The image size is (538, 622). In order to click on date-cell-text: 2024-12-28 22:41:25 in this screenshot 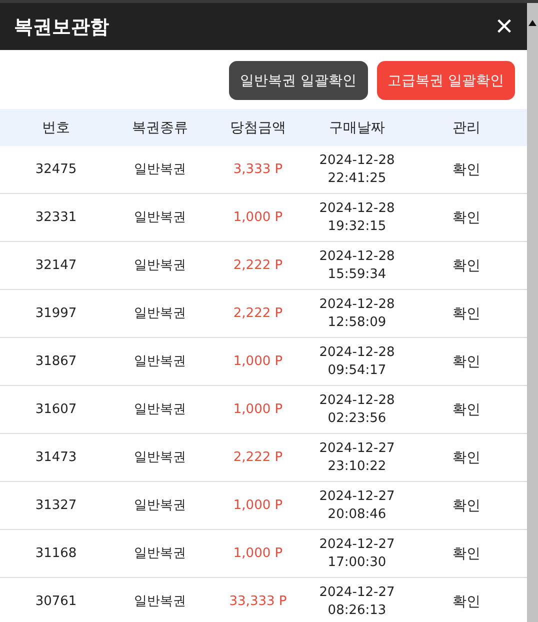, I will do `click(357, 170)`.